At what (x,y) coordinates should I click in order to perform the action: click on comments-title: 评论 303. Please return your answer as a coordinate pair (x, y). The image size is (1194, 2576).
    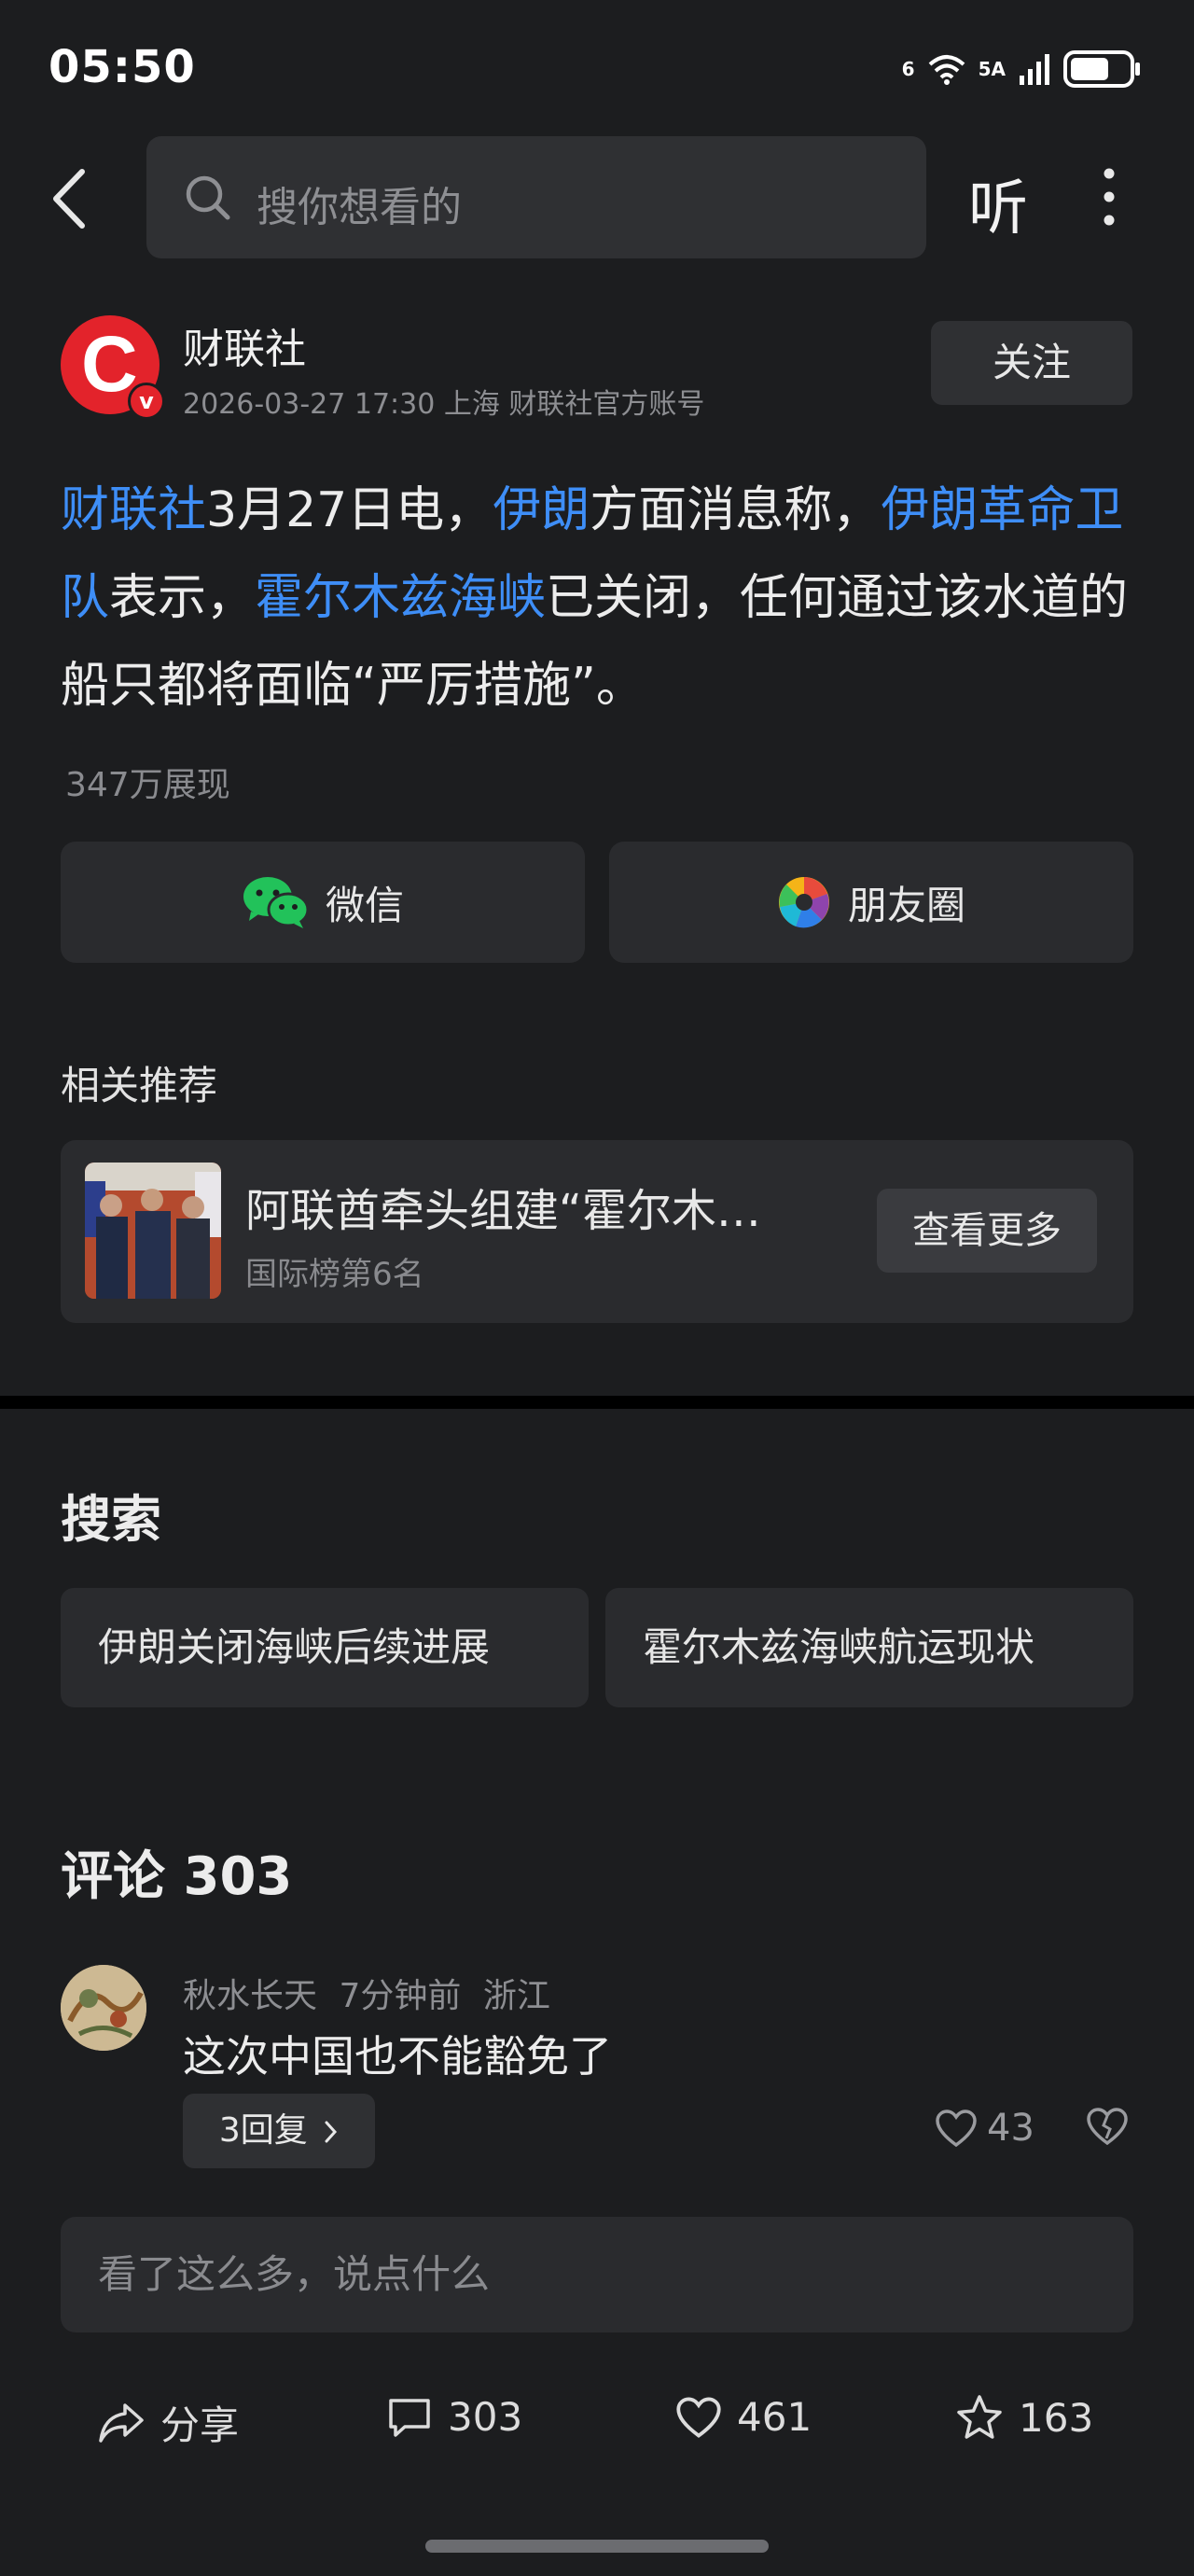
    Looking at the image, I should click on (177, 1876).